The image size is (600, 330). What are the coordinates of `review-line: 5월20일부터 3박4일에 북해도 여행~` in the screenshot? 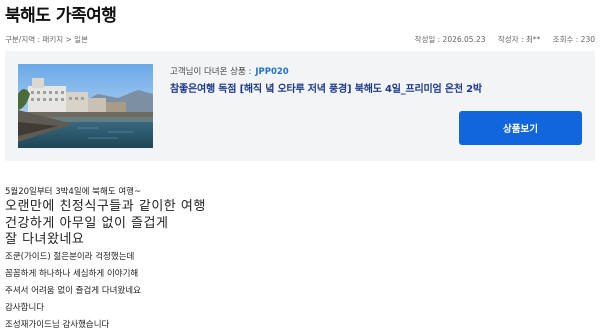 It's located at (73, 192).